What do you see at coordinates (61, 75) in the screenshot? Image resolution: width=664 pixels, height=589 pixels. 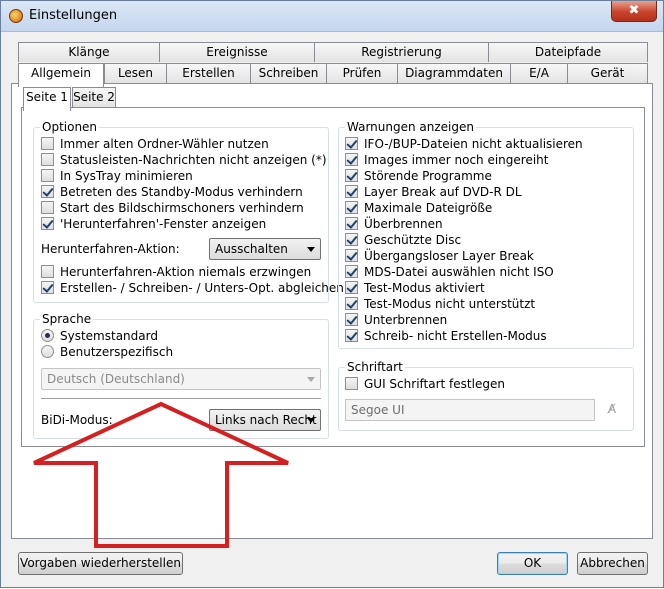 I see `tab-allgemein: Allgemein` at bounding box center [61, 75].